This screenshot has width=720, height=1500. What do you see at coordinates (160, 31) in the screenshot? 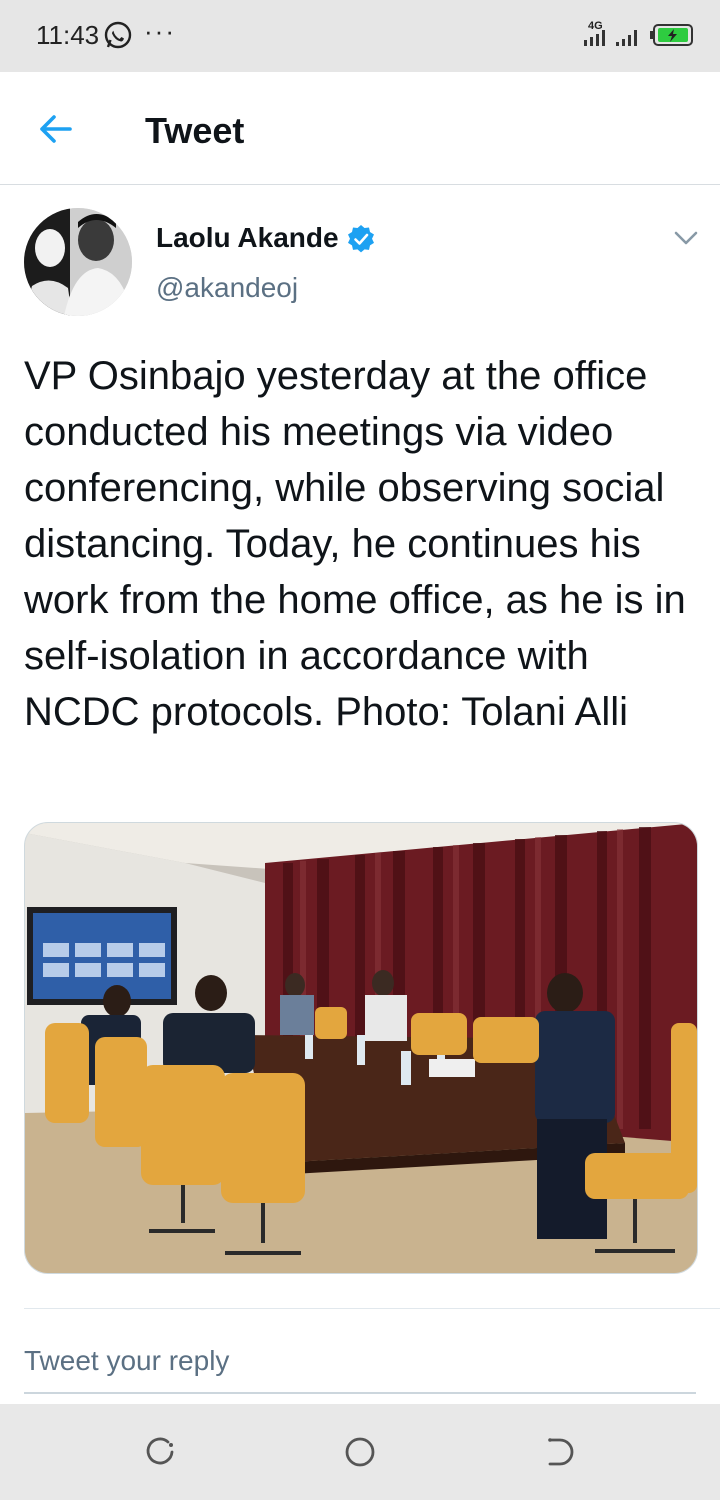
I see `more-notifications-indicator: ···` at bounding box center [160, 31].